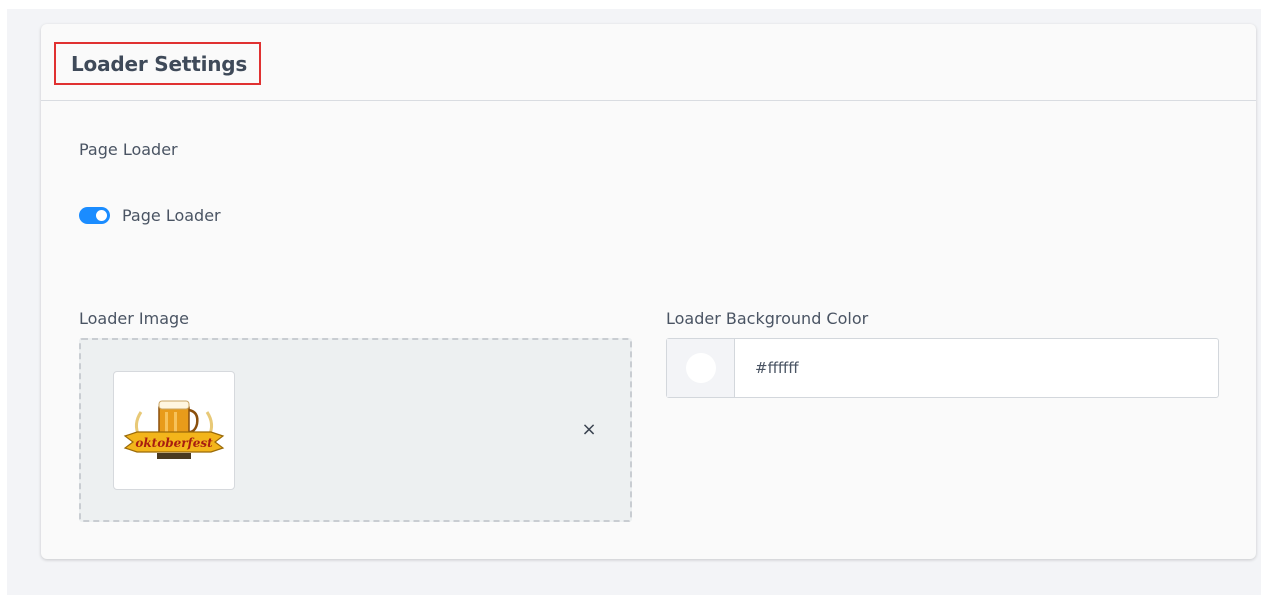 This screenshot has height=595, width=1261. What do you see at coordinates (767, 318) in the screenshot?
I see `loader-bg-color-label: Loader Background Color` at bounding box center [767, 318].